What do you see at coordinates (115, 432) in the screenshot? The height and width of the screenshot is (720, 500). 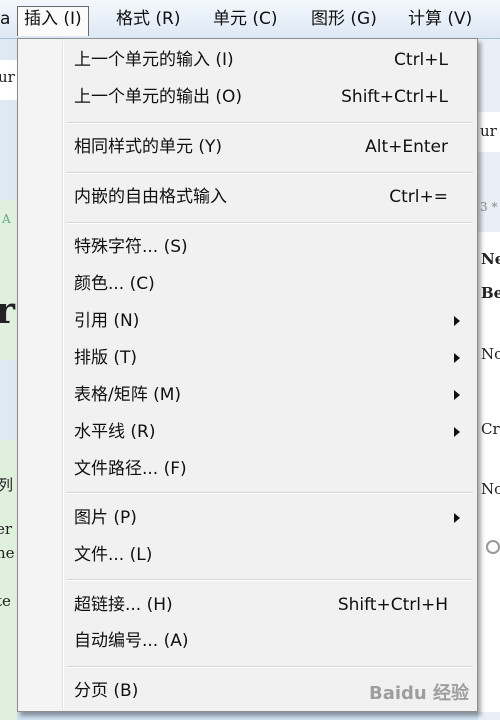 I see `menu-item-label: 水平线 (R)` at bounding box center [115, 432].